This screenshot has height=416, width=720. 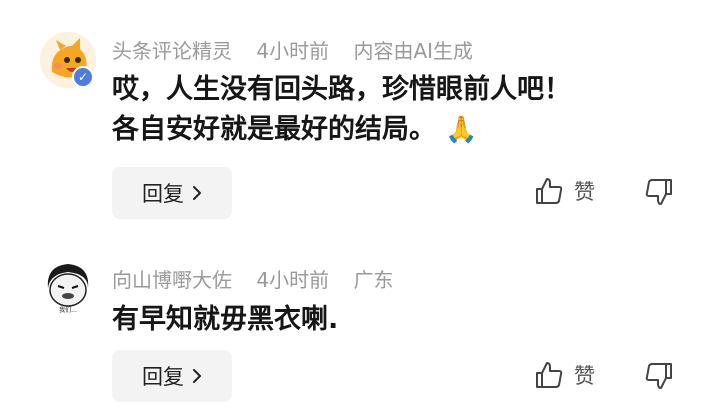 I want to click on comment-text-line-content: 各自安好就是最好的结局。, so click(x=274, y=129).